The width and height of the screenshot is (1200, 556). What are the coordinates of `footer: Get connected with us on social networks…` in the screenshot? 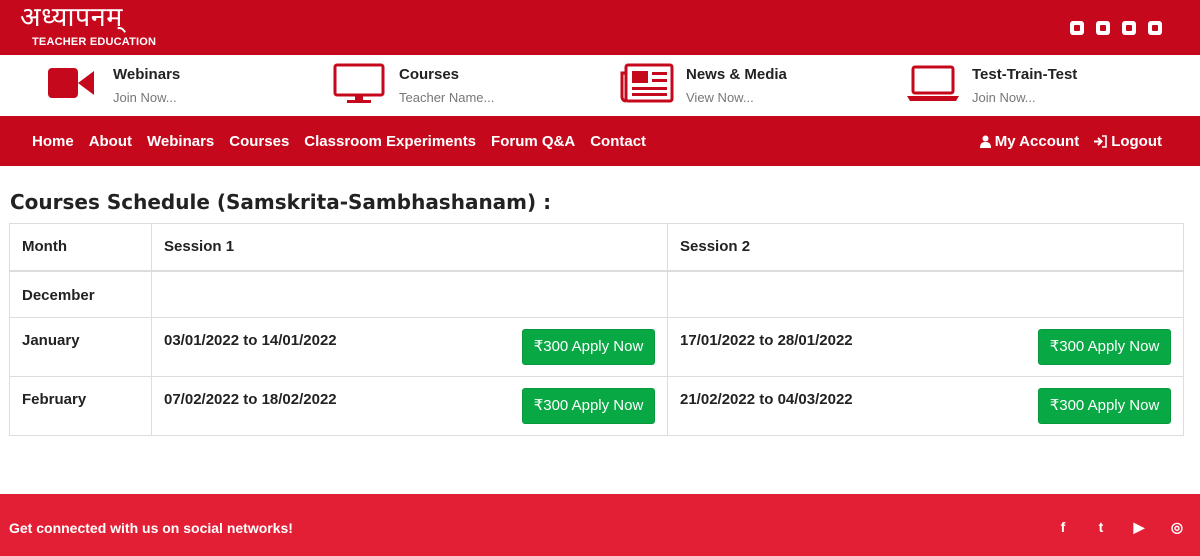 It's located at (600, 525).